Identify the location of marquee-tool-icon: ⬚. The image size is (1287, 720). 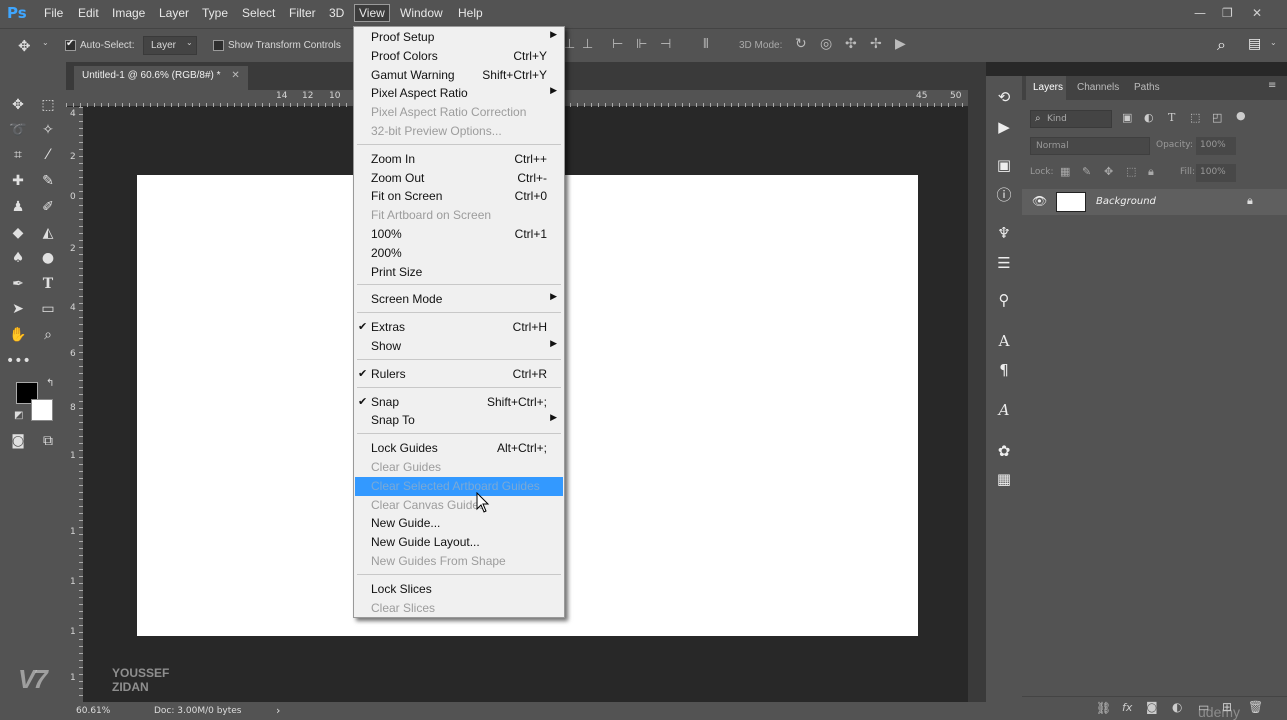
(48, 105).